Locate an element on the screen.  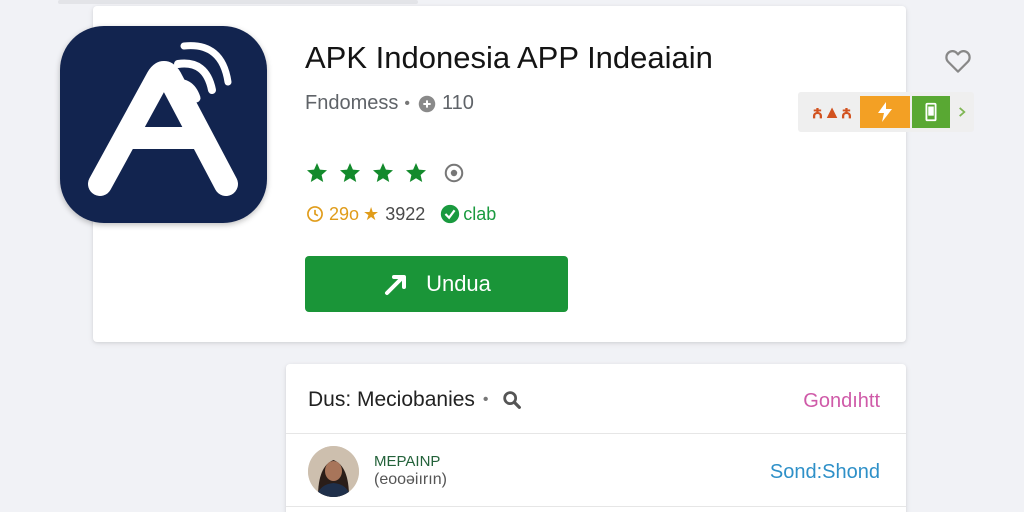
reviewer-action-link: Sond:Shond is located at coordinates (825, 472).